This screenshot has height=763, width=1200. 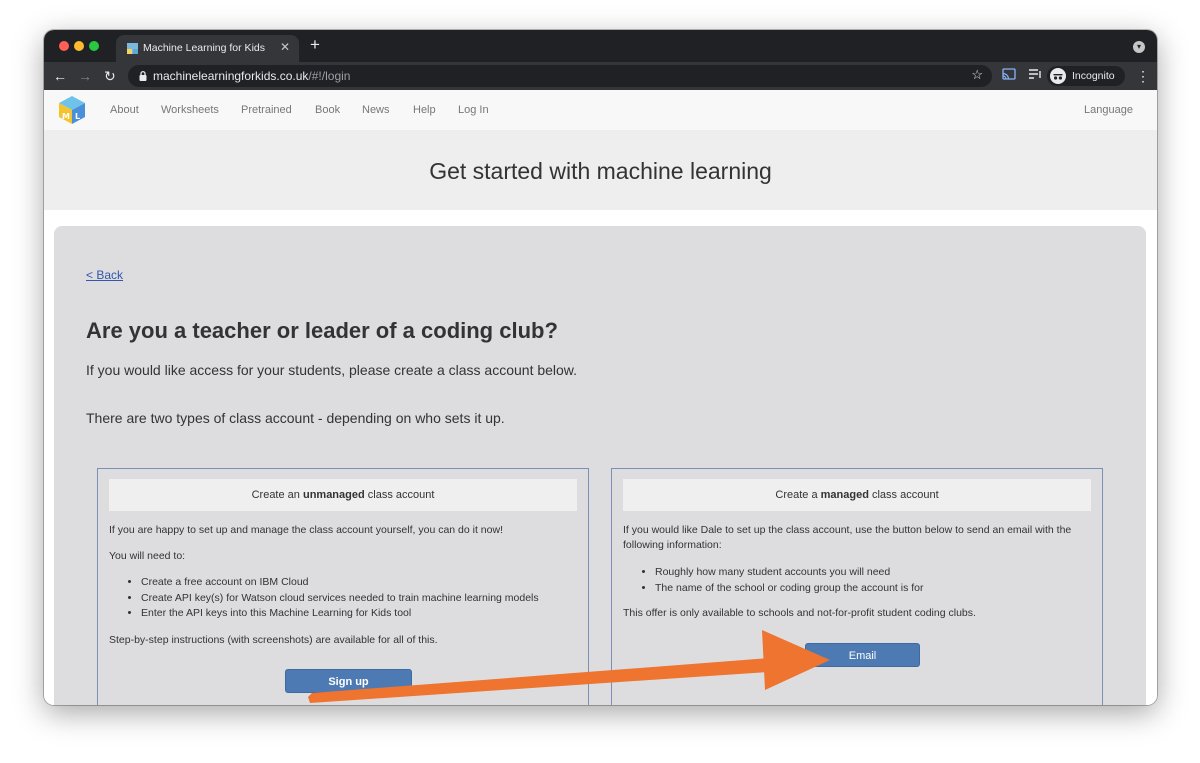 I want to click on nav-language: Language, so click(x=1108, y=110).